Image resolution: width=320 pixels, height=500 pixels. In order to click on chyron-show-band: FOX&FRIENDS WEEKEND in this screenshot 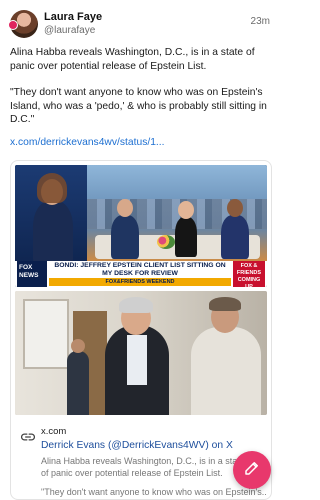, I will do `click(140, 282)`.